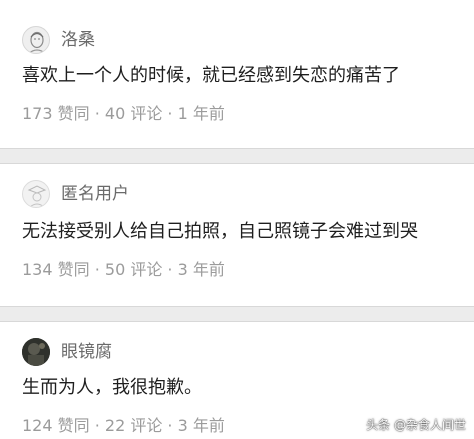 The height and width of the screenshot is (439, 474). Describe the element at coordinates (86, 352) in the screenshot. I see `username: 眼镜腐` at that location.